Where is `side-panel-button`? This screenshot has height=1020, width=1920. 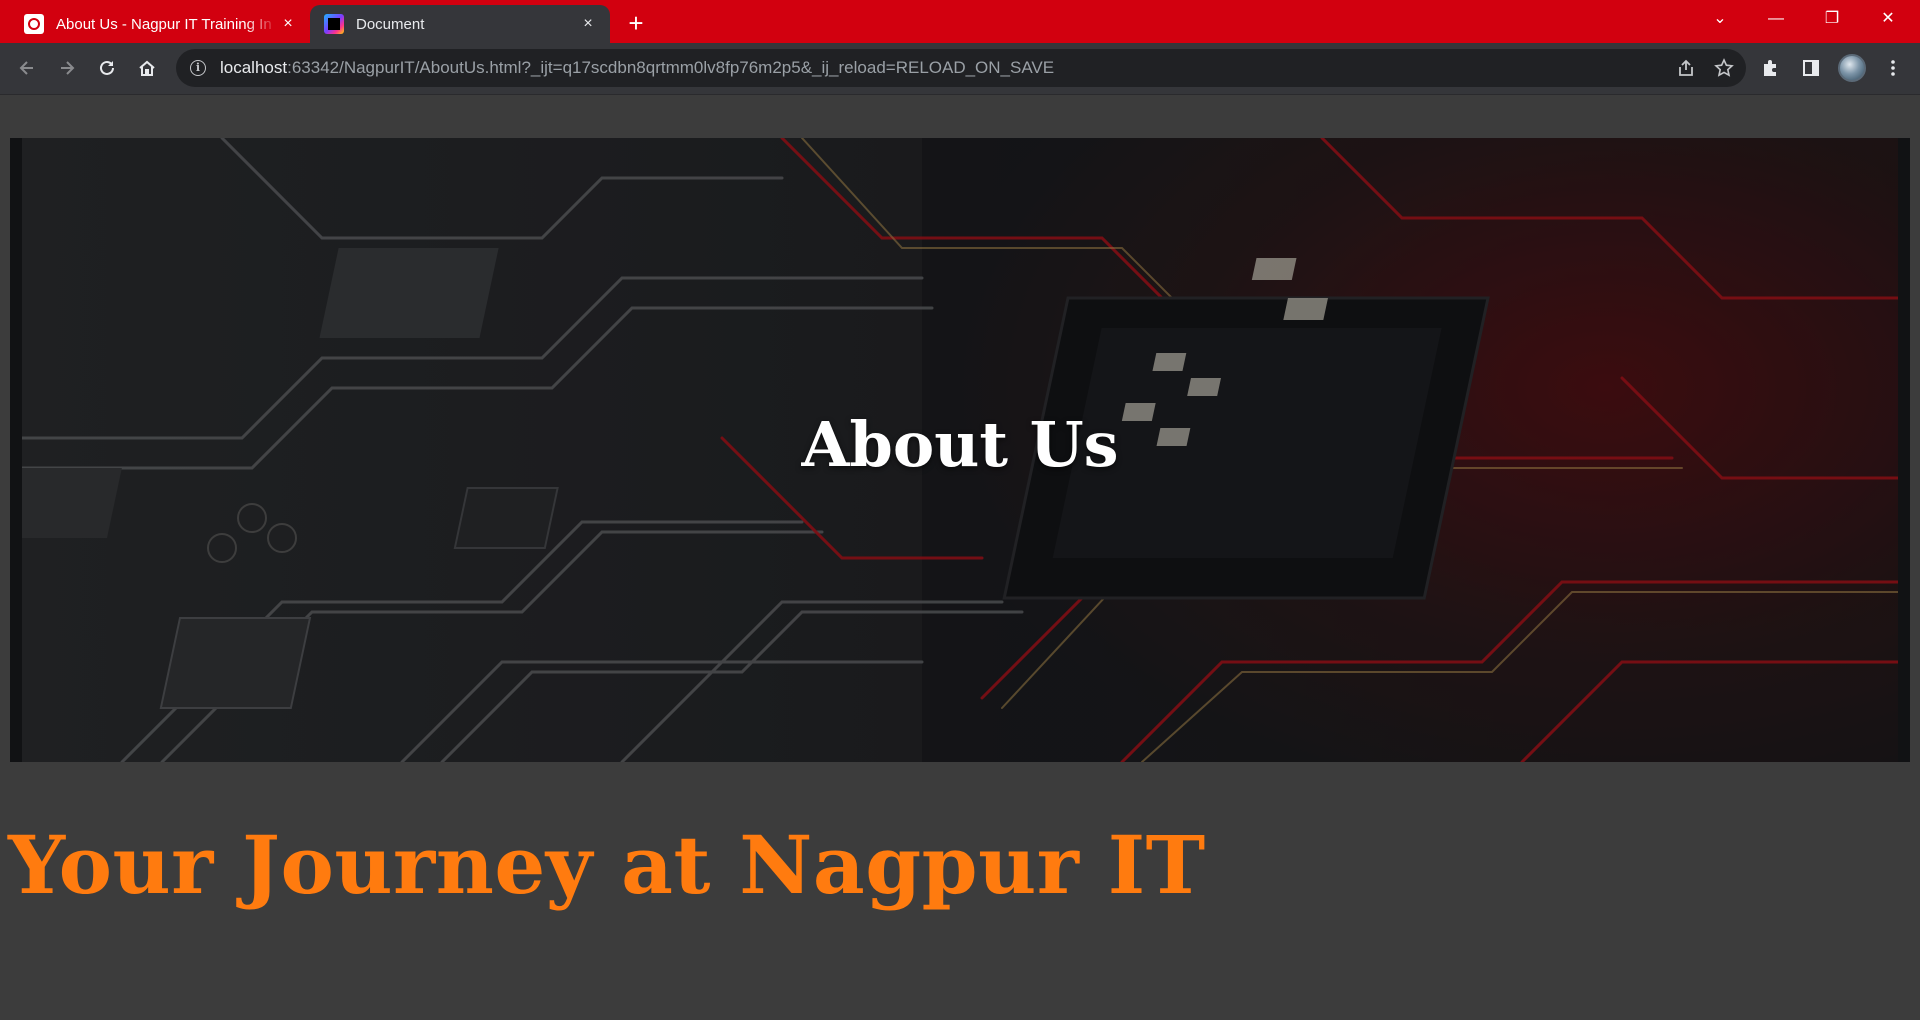 side-panel-button is located at coordinates (1811, 68).